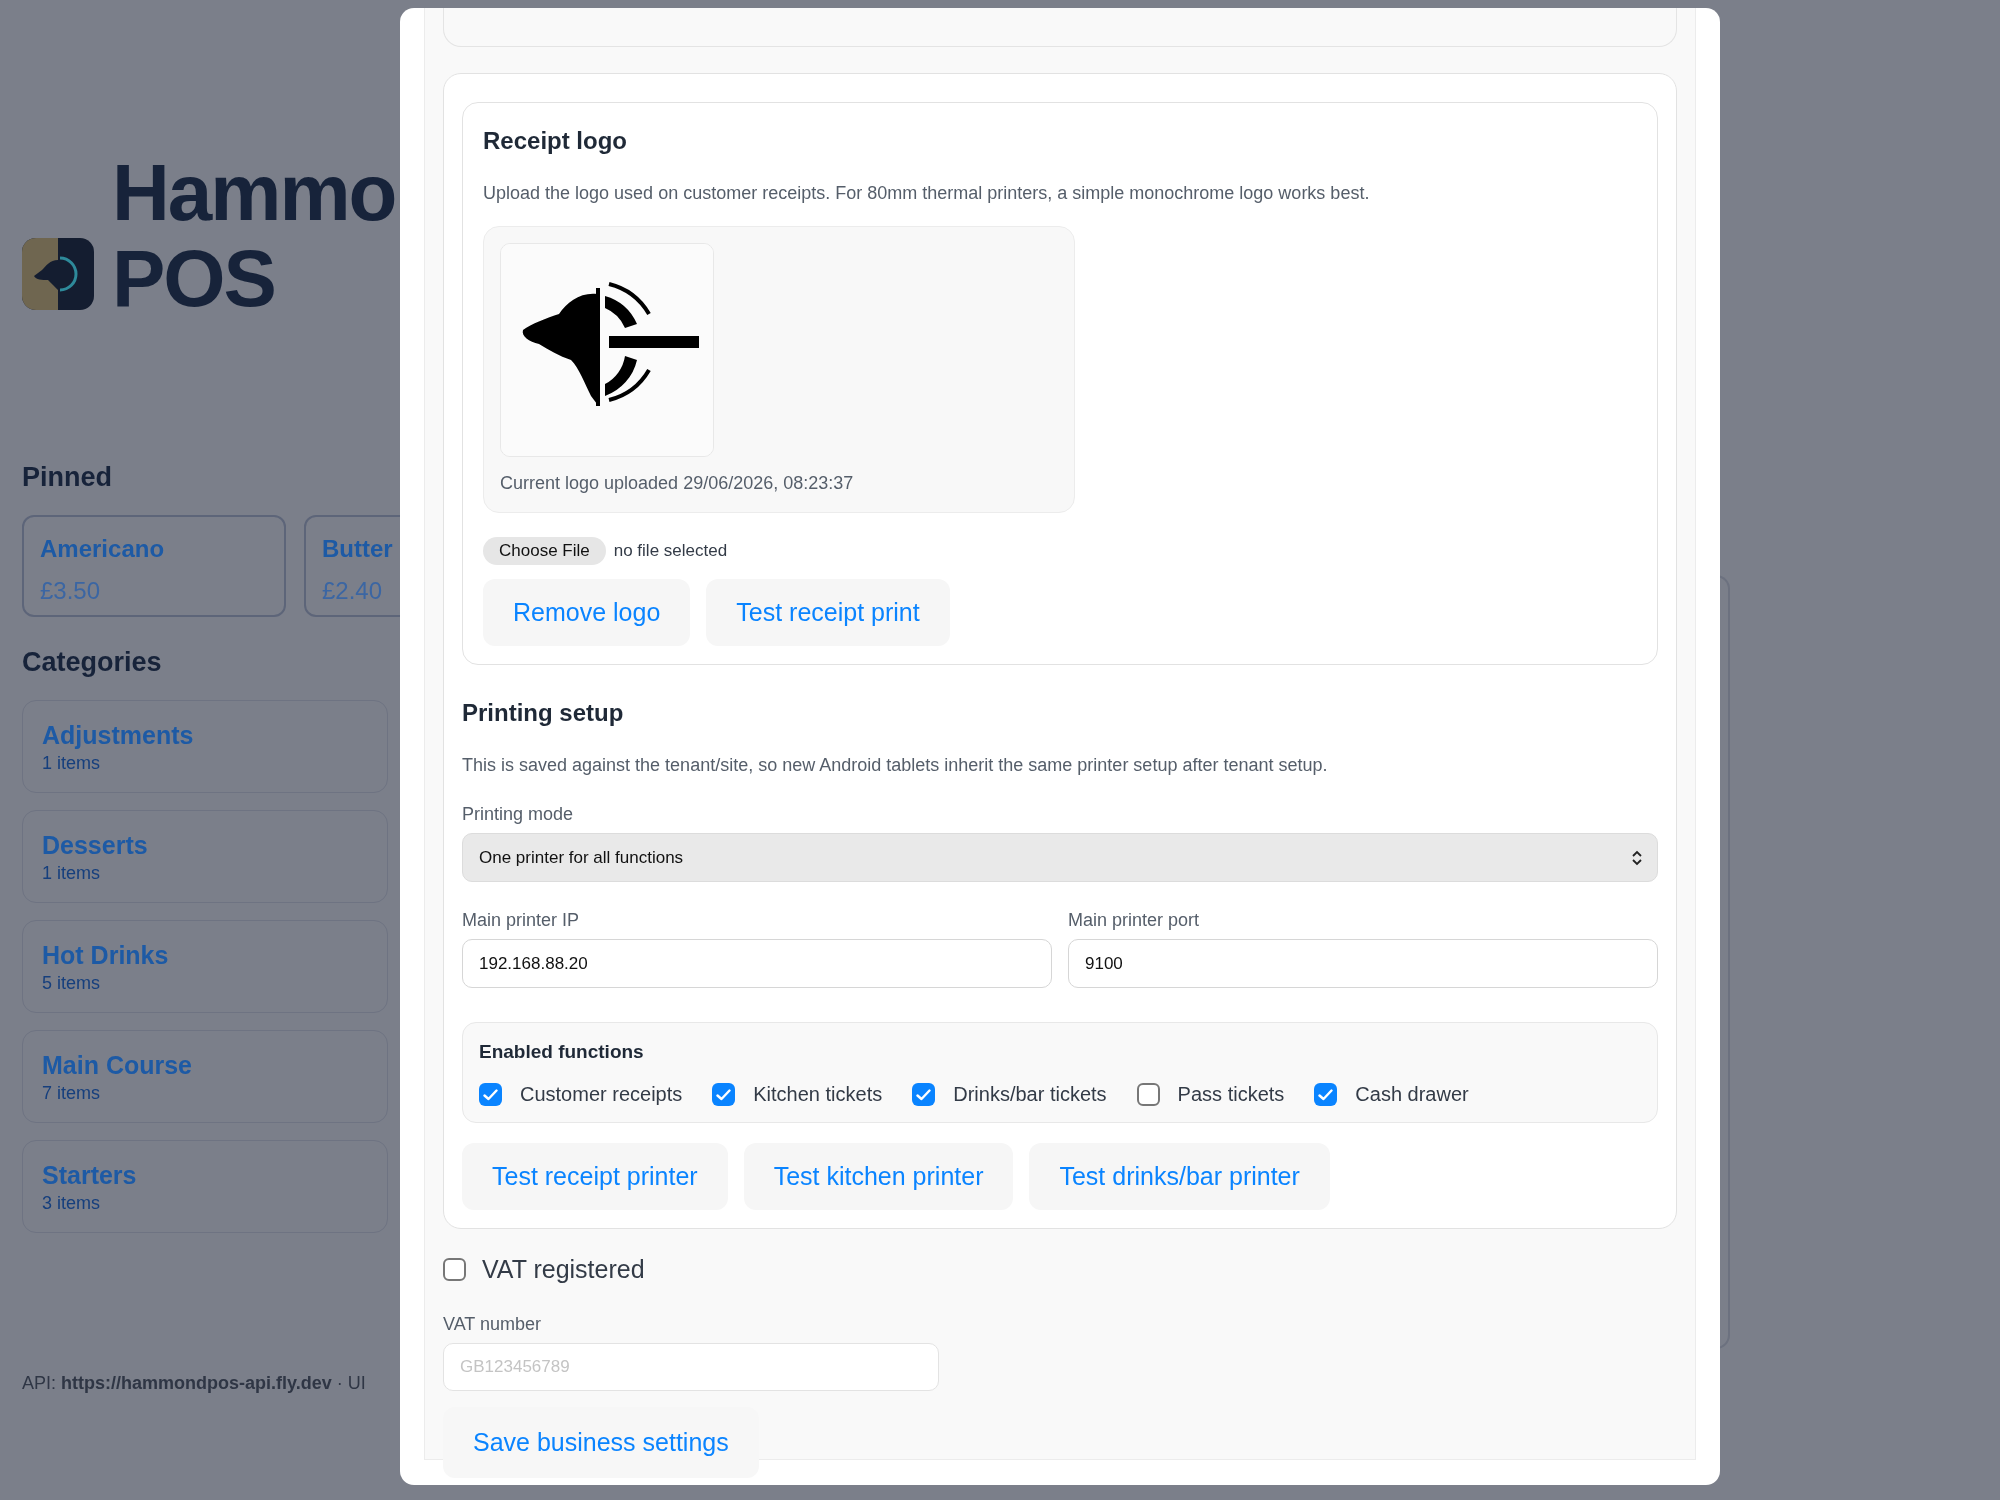 The image size is (2000, 1500). What do you see at coordinates (1179, 1176) in the screenshot?
I see `test-printer-button: Test drinks/bar printer` at bounding box center [1179, 1176].